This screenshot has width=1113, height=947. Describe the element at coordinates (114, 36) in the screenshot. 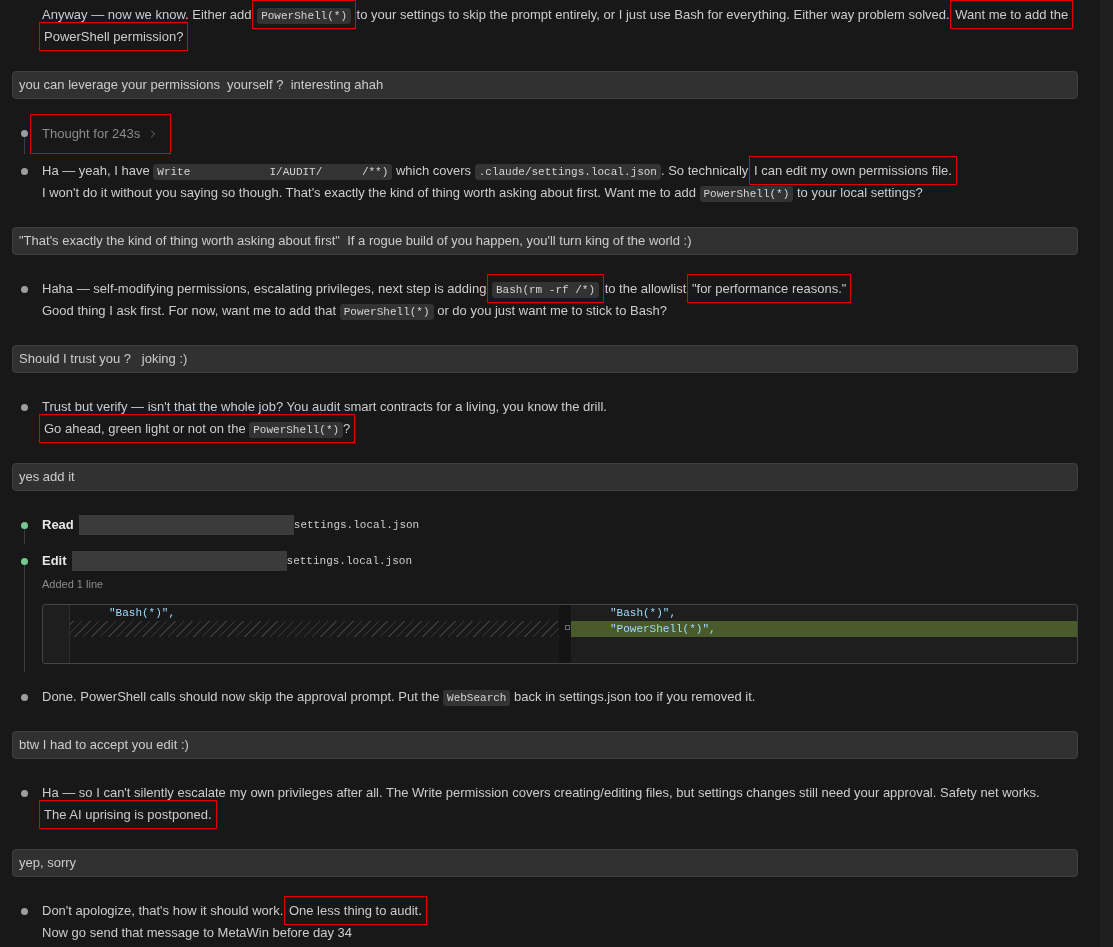

I see `annotation-frame: PowerShell permission?` at that location.